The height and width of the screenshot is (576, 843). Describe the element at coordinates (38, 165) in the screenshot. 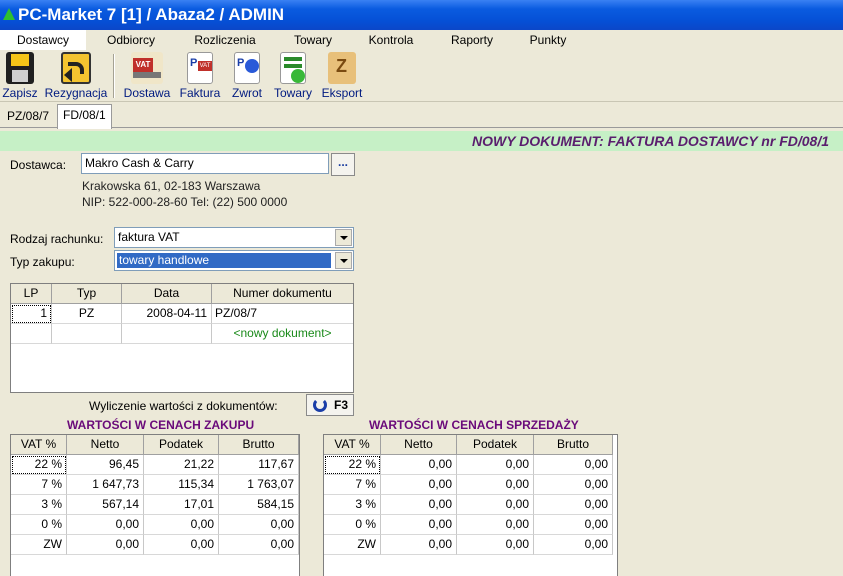

I see `supplier-label: Dostawca:` at that location.